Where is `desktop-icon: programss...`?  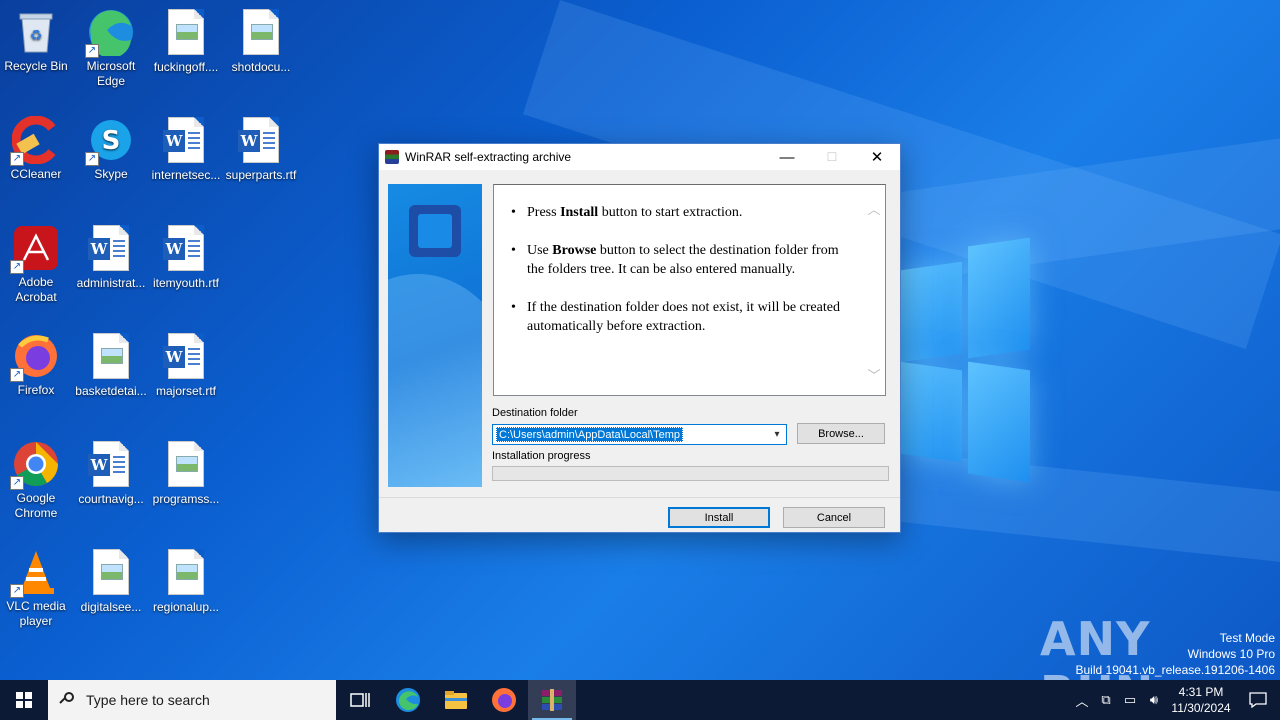 desktop-icon: programss... is located at coordinates (186, 473).